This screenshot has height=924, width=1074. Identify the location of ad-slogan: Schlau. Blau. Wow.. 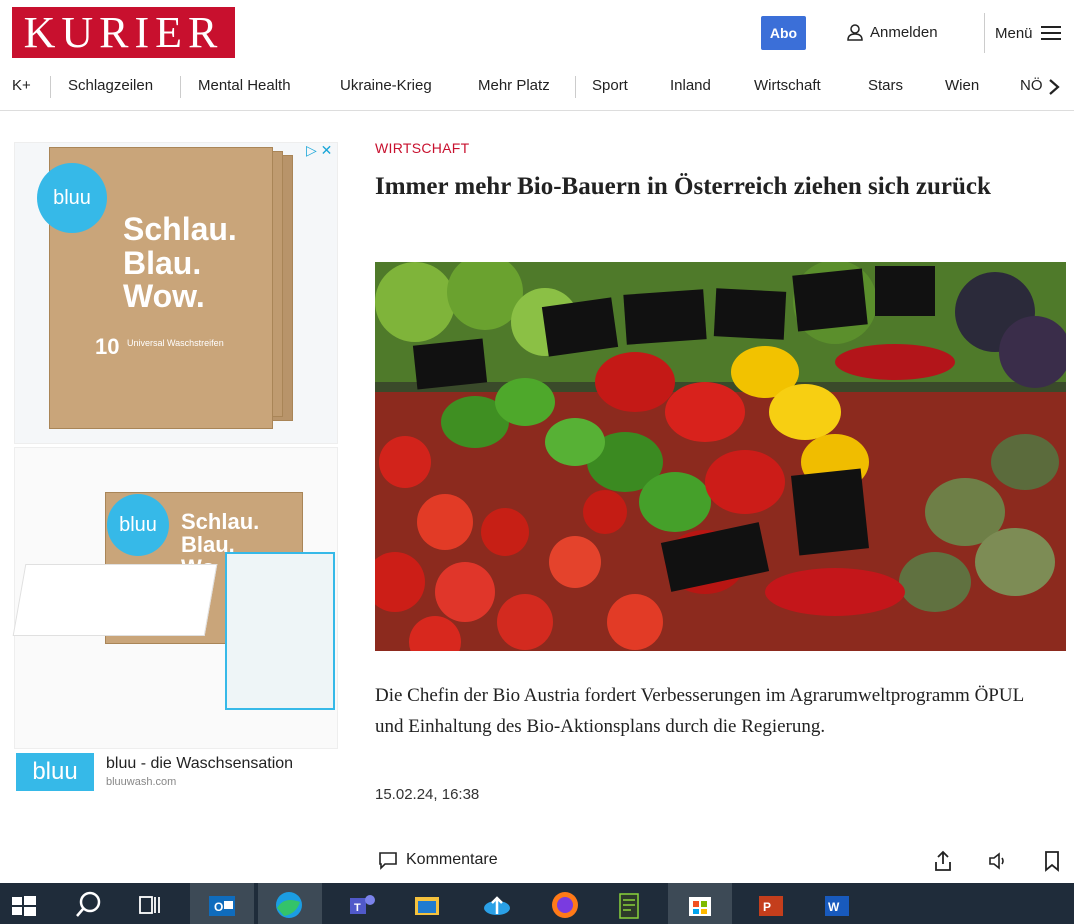
(180, 263).